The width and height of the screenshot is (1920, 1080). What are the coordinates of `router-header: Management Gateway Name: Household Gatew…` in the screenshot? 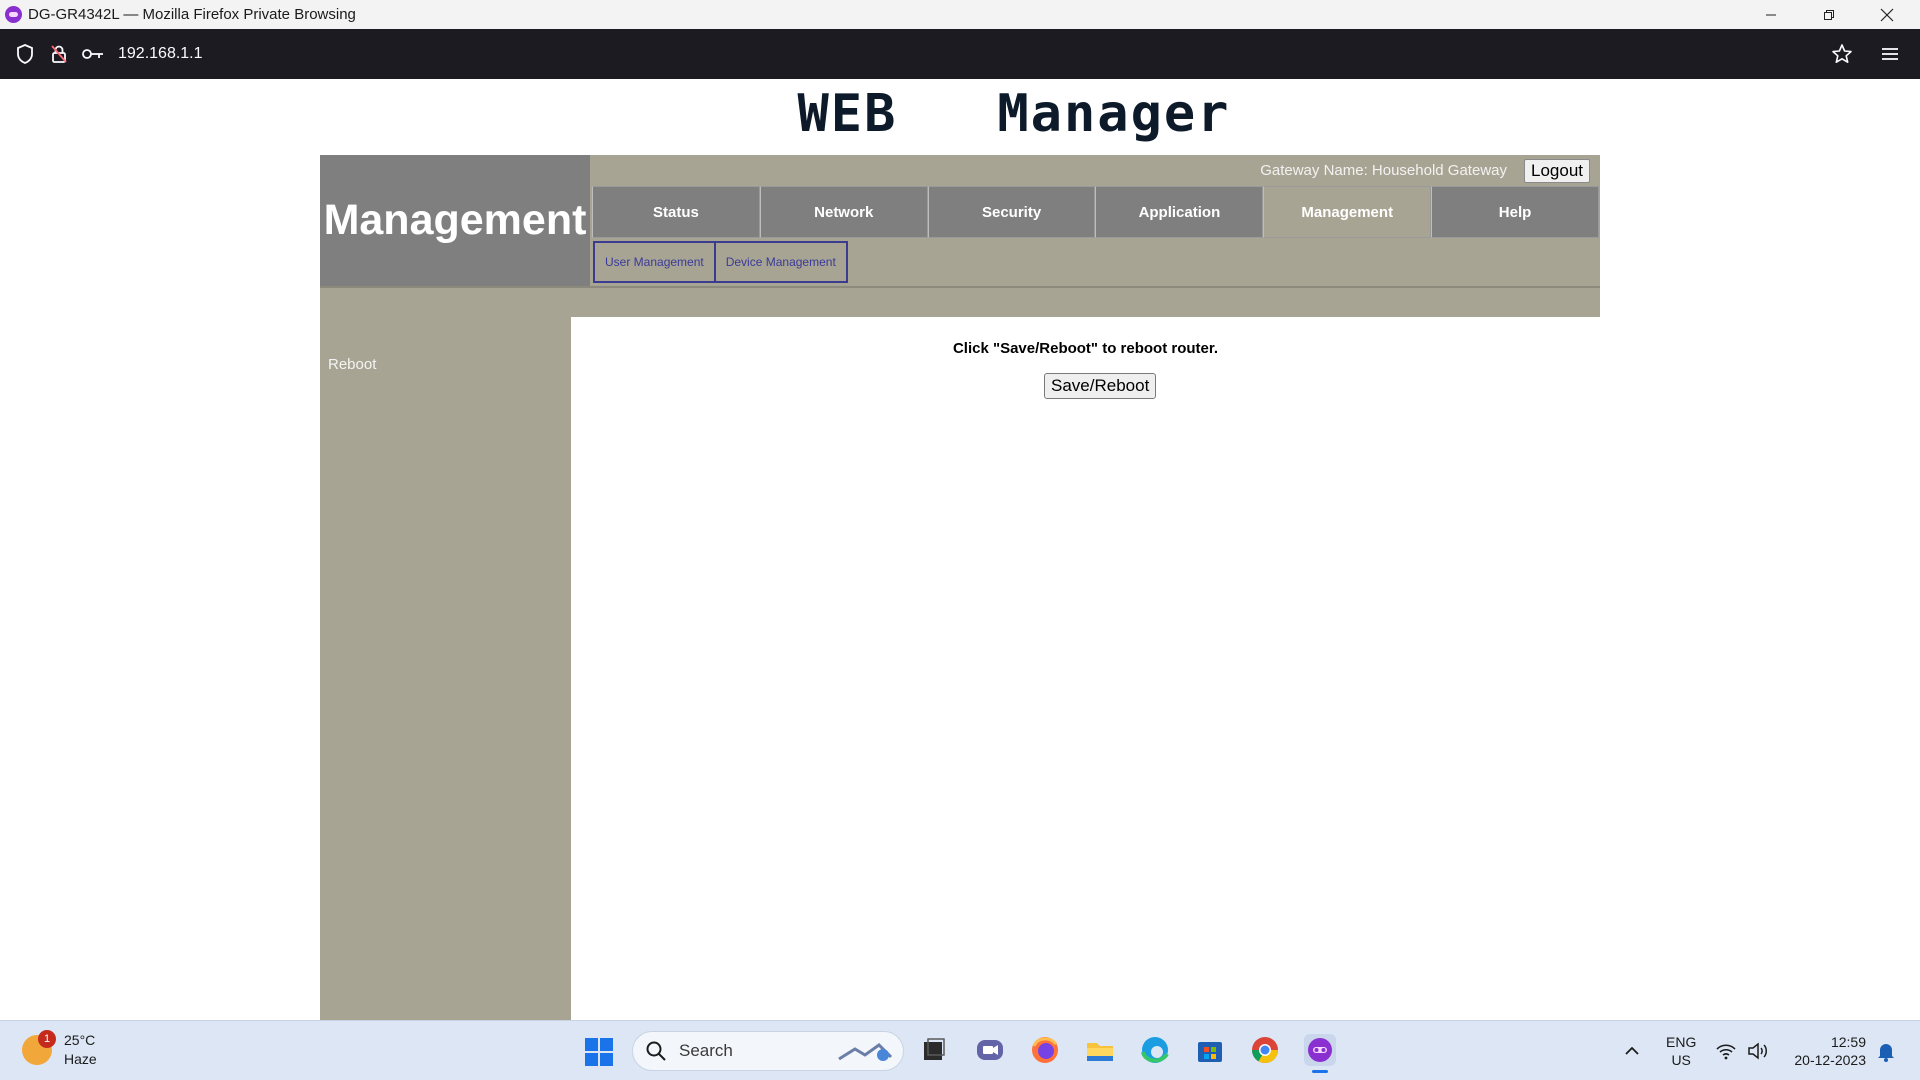 It's located at (960, 220).